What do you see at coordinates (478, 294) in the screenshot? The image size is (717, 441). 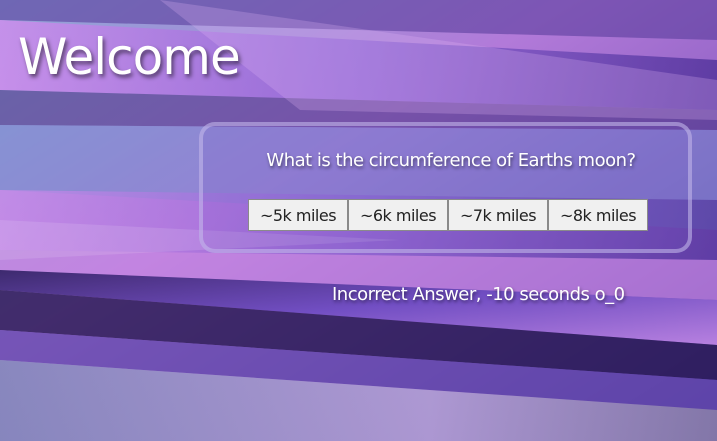 I see `answer-feedback: Incorrect Answer, -10 seconds o_0` at bounding box center [478, 294].